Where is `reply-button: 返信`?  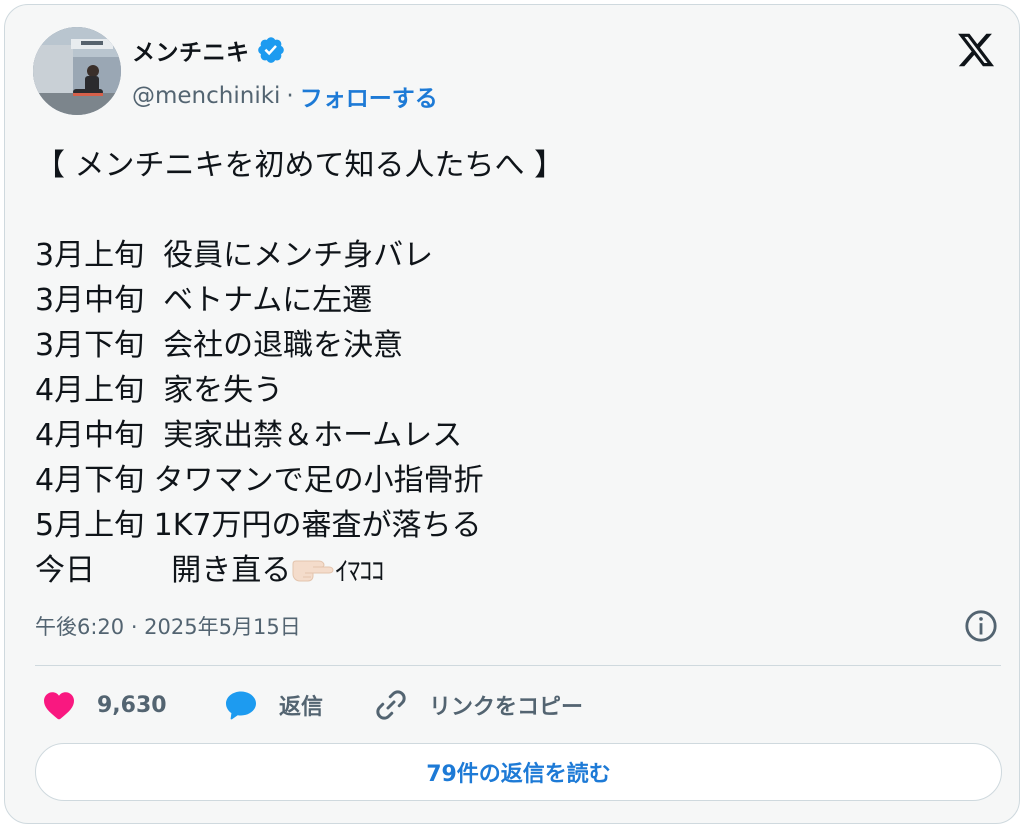 reply-button: 返信 is located at coordinates (298, 705).